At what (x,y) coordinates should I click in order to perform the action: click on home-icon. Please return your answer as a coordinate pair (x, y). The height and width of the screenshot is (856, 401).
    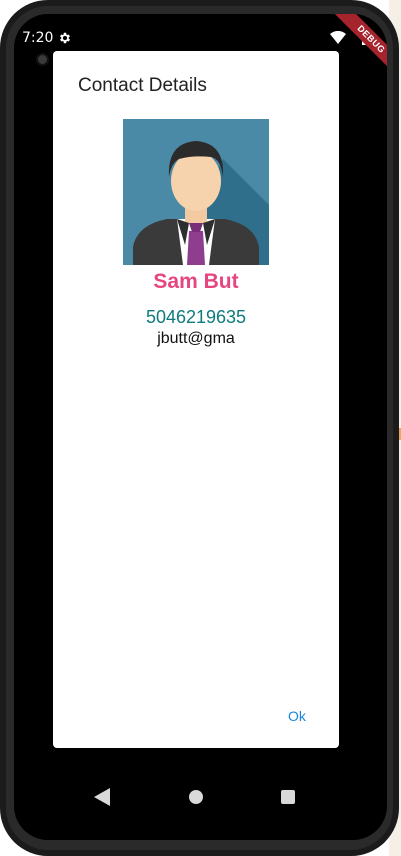
    Looking at the image, I should click on (196, 797).